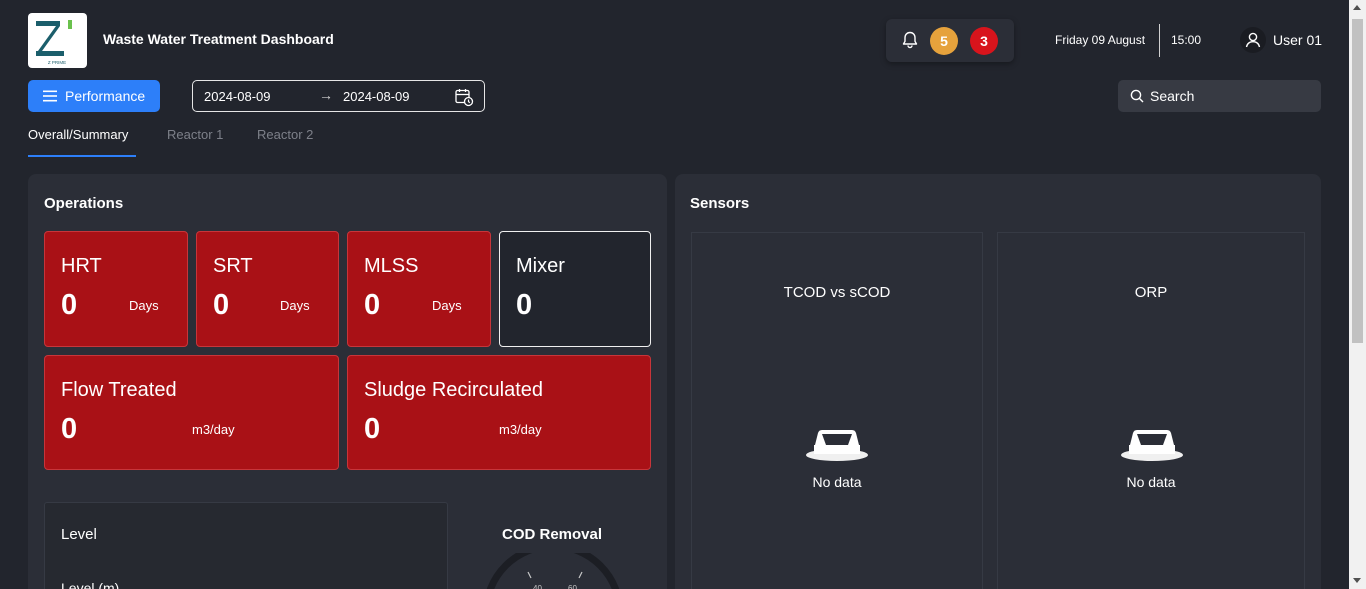 This screenshot has height=589, width=1366. I want to click on tab-reactor-1: Reactor 1, so click(195, 134).